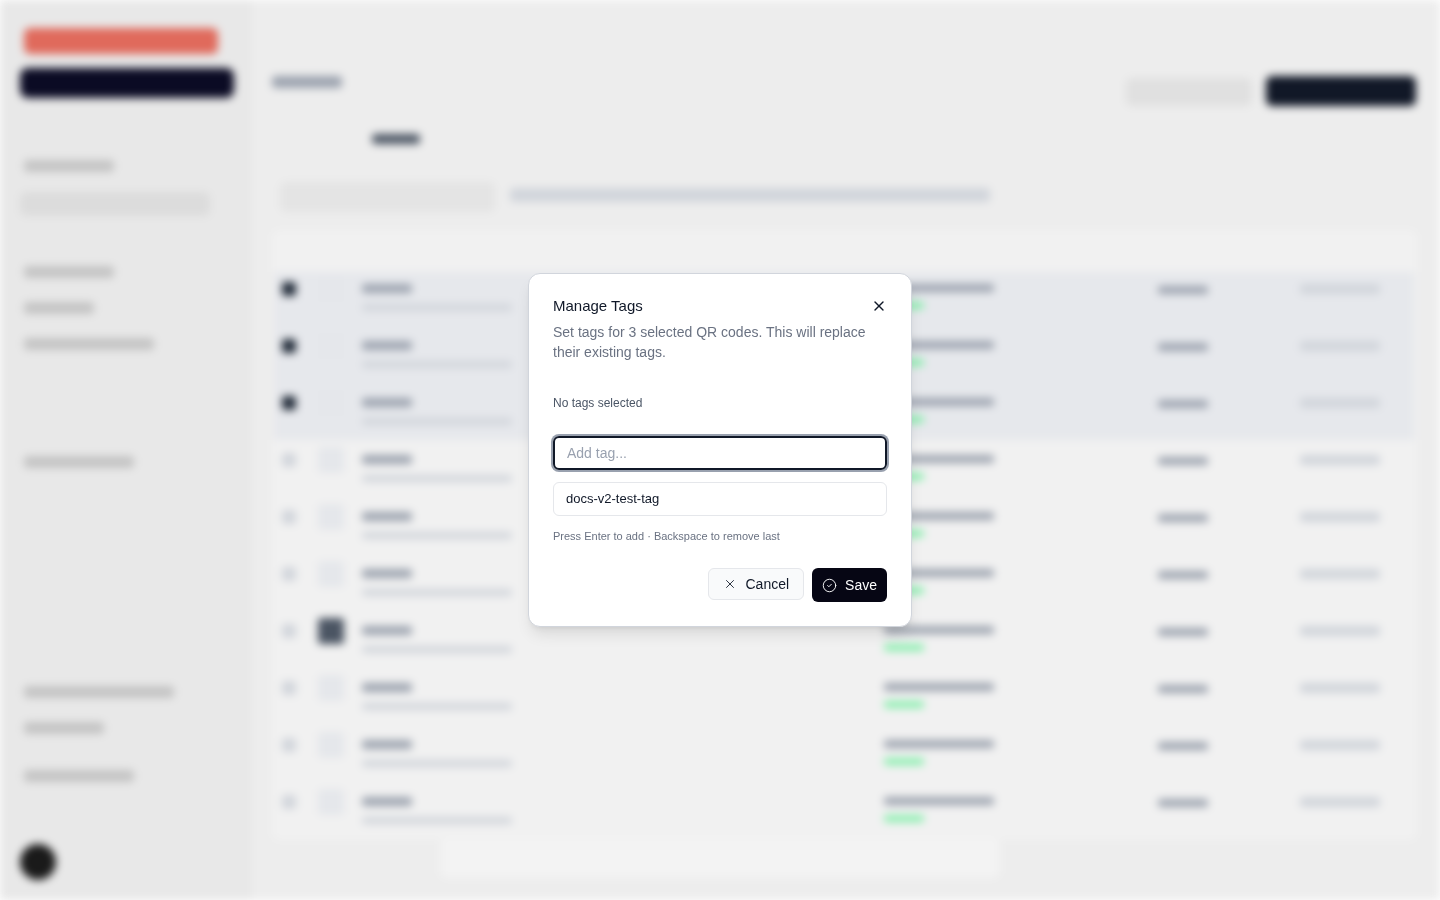 This screenshot has width=1440, height=900. Describe the element at coordinates (720, 498) in the screenshot. I see `tag-suggestion: docs-v2-test-tag` at that location.